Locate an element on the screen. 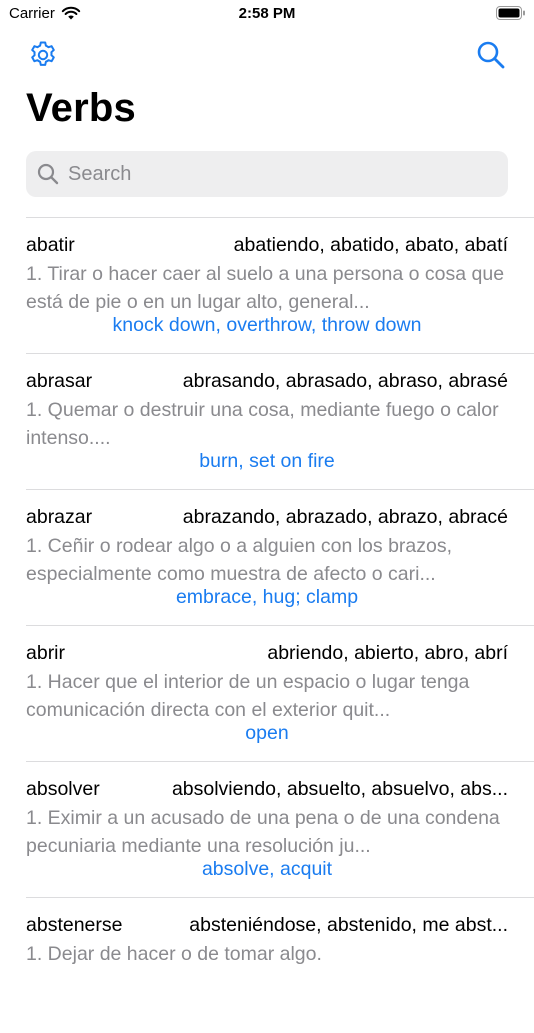 The width and height of the screenshot is (534, 1033). verb-infinitive: abatir is located at coordinates (50, 245).